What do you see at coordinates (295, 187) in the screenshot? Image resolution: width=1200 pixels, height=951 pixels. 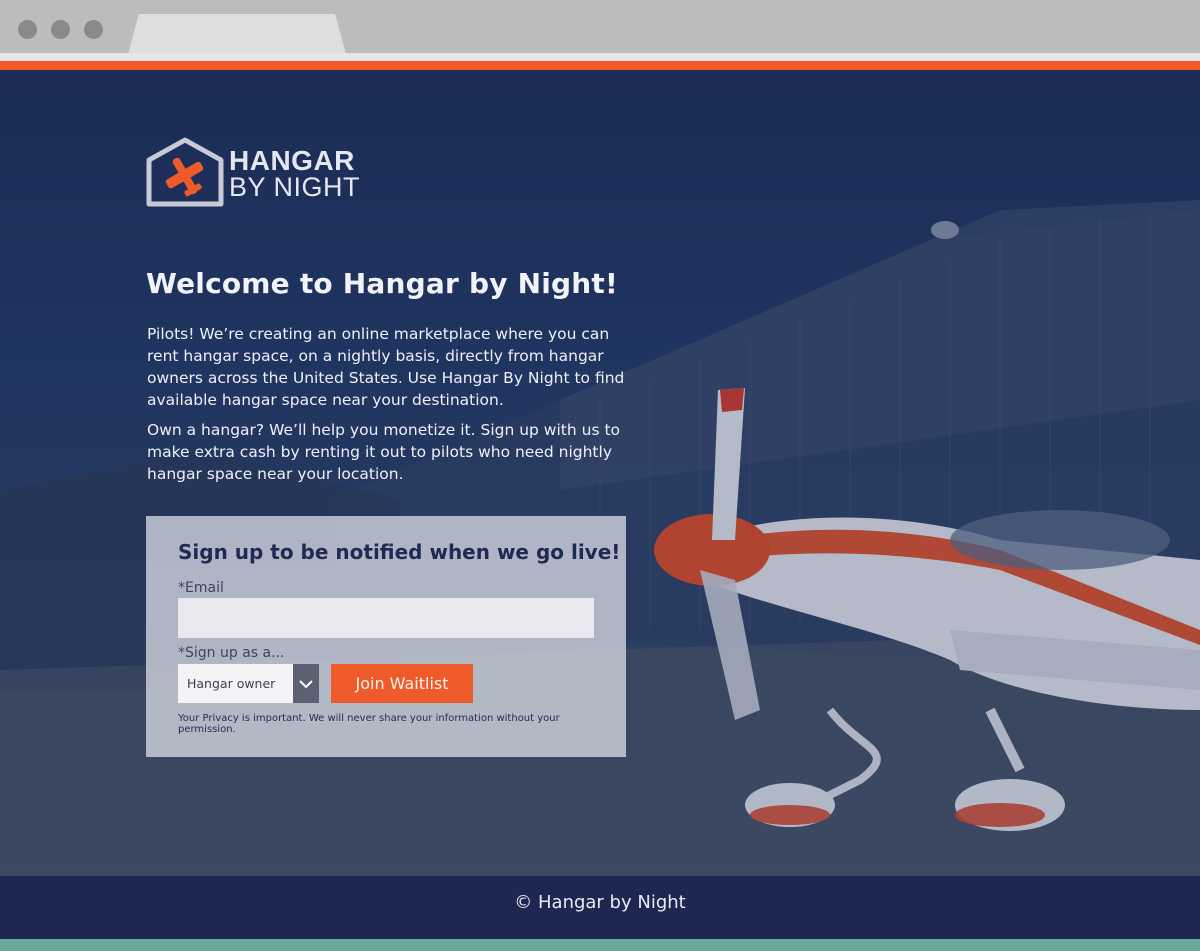 I see `brand-line-2: BY NIGHT` at bounding box center [295, 187].